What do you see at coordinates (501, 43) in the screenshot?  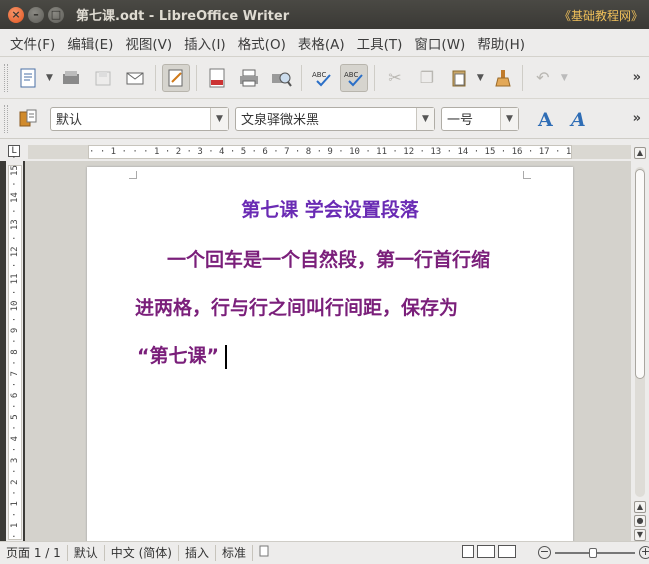 I see `menu-help: 帮助(H)` at bounding box center [501, 43].